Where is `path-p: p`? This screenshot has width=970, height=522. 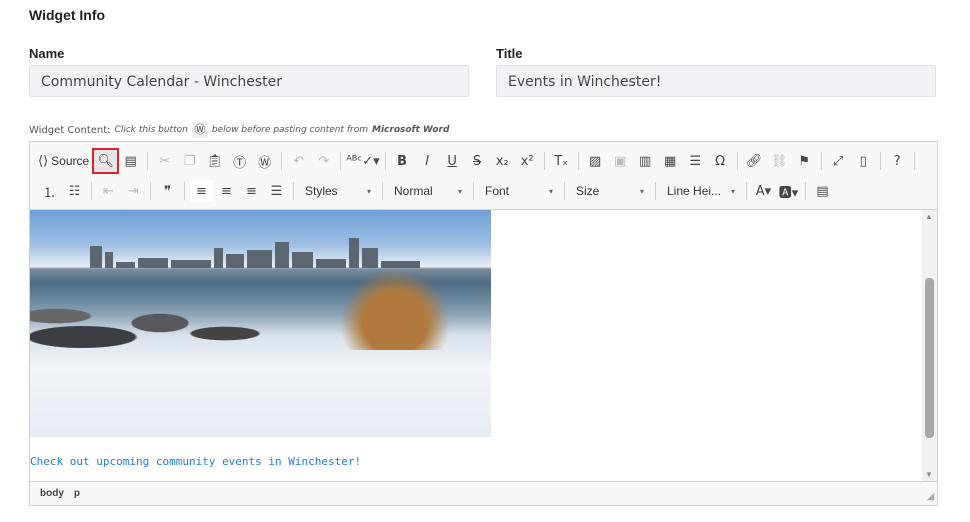 path-p: p is located at coordinates (77, 493).